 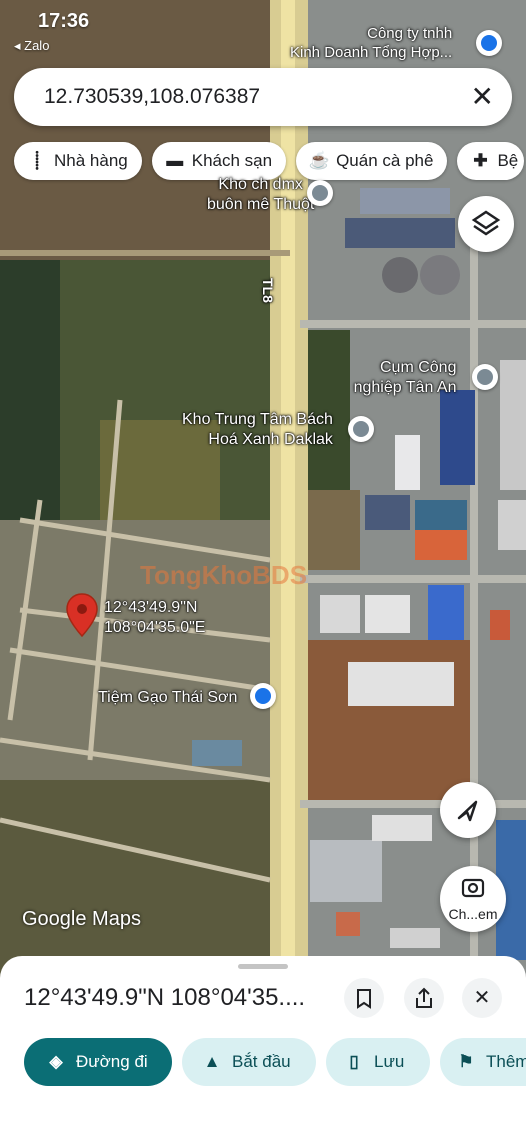 I want to click on poi-label-cum-line2: nghiệp Tân An, so click(x=405, y=387).